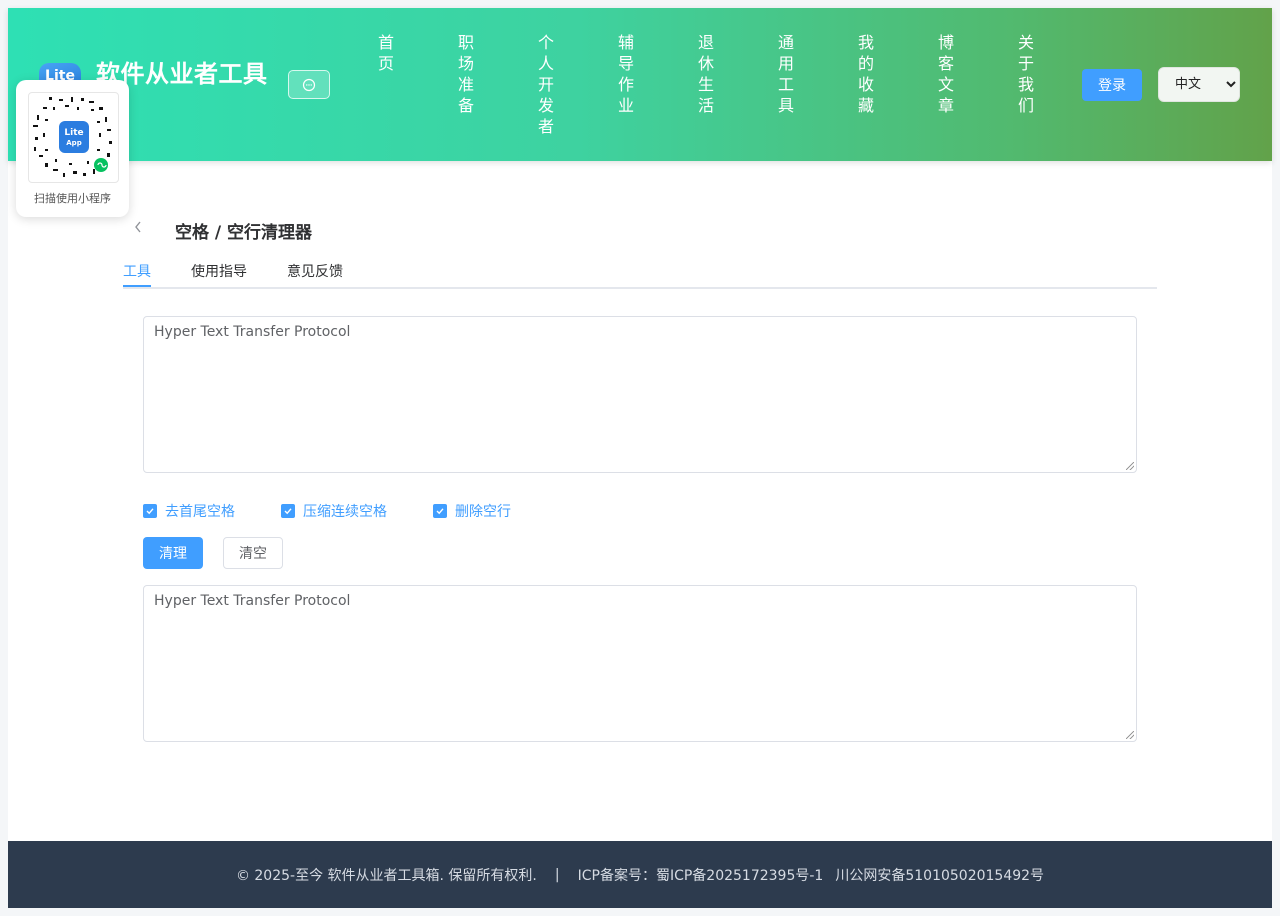 This screenshot has height=916, width=1280. I want to click on tab-active-indicator, so click(137, 286).